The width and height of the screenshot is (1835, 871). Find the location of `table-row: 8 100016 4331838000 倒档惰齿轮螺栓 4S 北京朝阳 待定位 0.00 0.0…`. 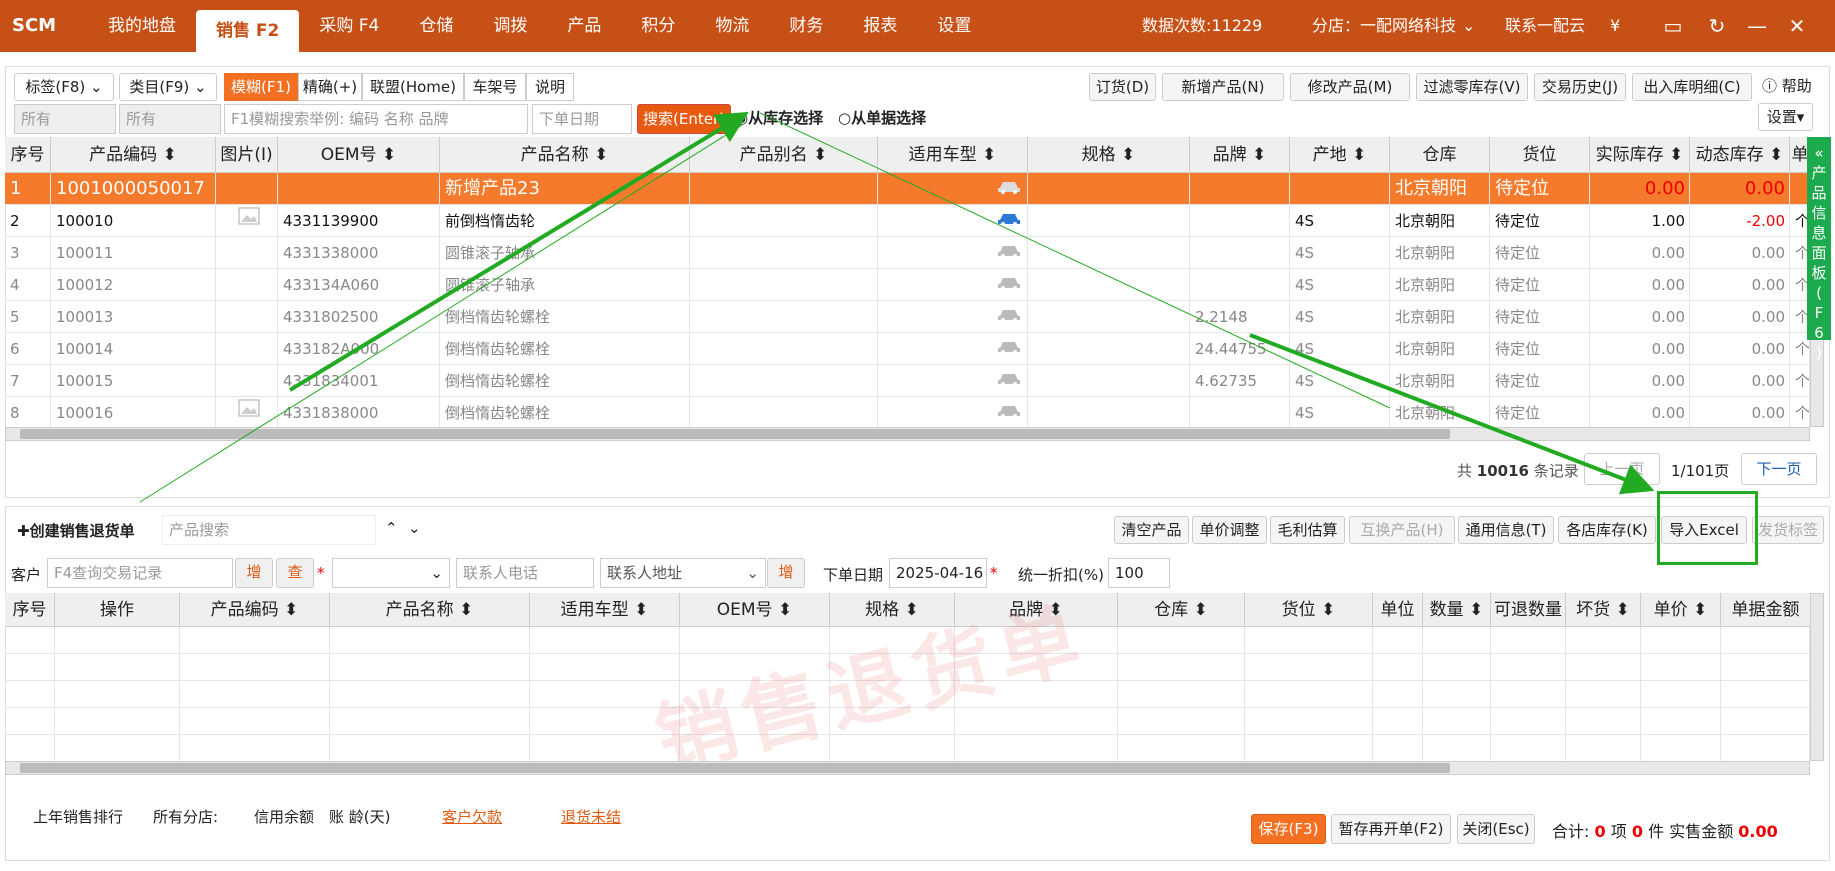

table-row: 8 100016 4331838000 倒档惰齿轮螺栓 4S 北京朝阳 待定位 0.00 0.0… is located at coordinates (907, 413).